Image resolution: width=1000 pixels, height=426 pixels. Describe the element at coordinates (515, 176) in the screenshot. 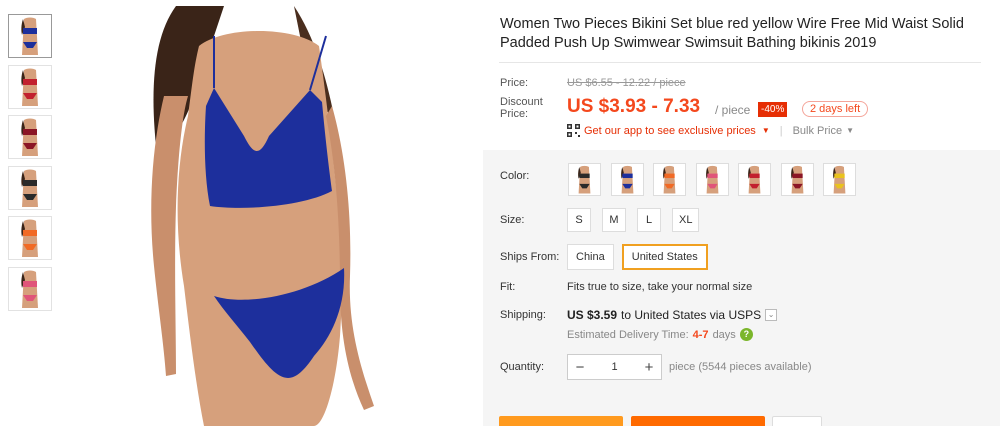

I see `color-label: Color:` at that location.